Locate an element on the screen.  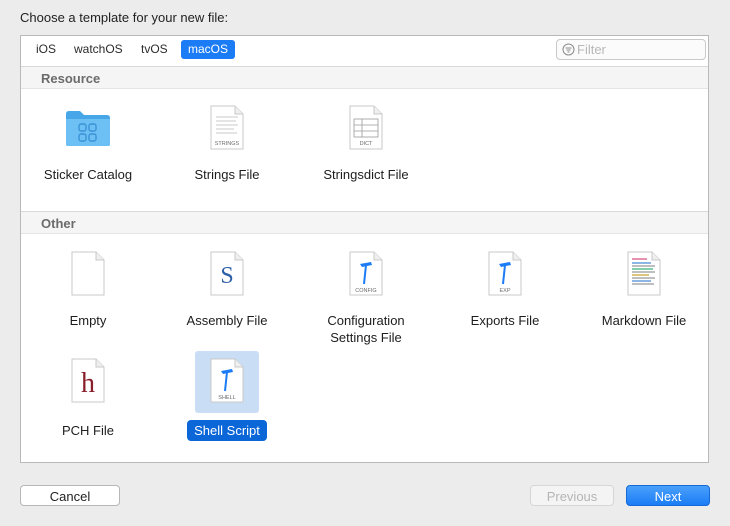
icon-frame: EXP is located at coordinates (505, 275).